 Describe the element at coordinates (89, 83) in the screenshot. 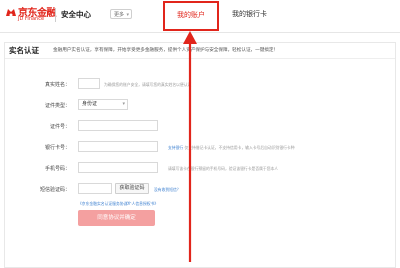

I see `real-name-input` at that location.